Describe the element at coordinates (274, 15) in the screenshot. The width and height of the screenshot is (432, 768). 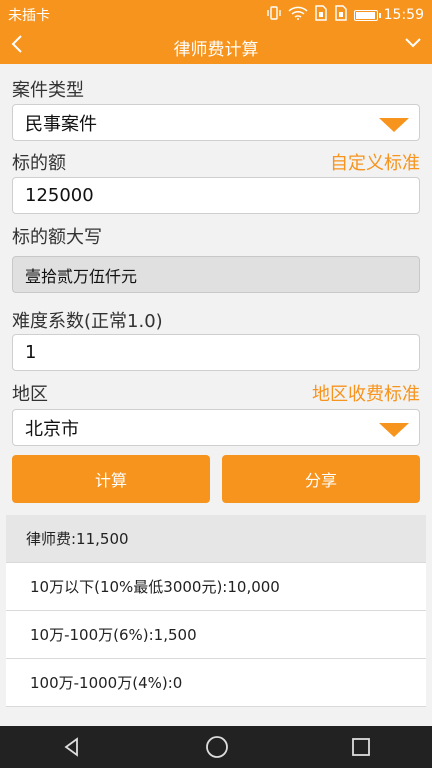
I see `vibrate-icon` at that location.